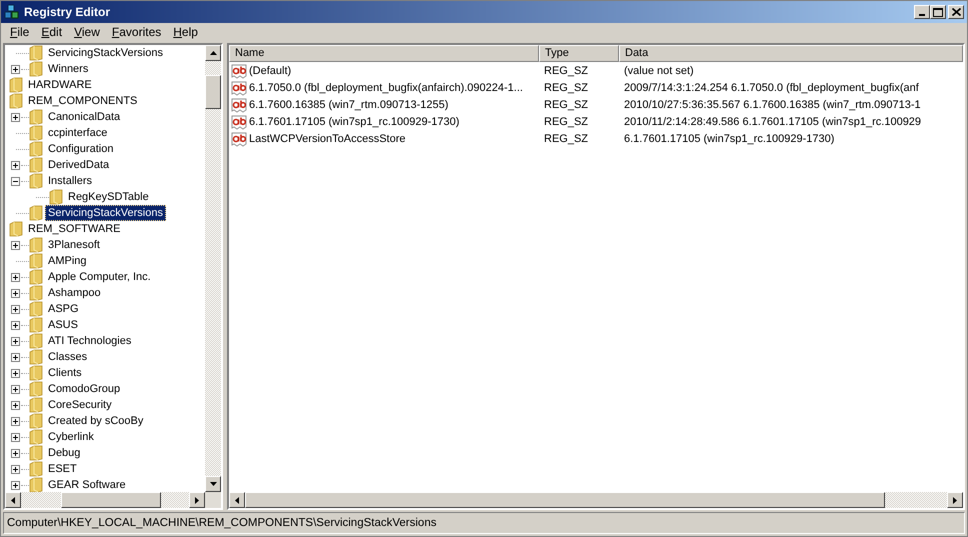  Describe the element at coordinates (67, 357) in the screenshot. I see `tree-item: Classes` at that location.